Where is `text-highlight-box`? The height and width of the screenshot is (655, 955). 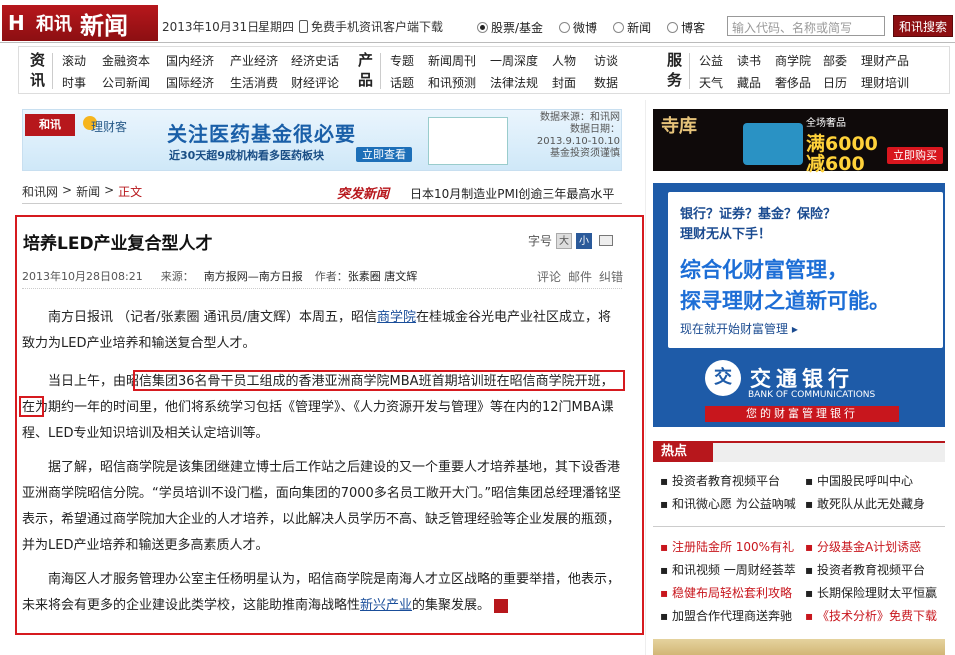 text-highlight-box is located at coordinates (379, 380).